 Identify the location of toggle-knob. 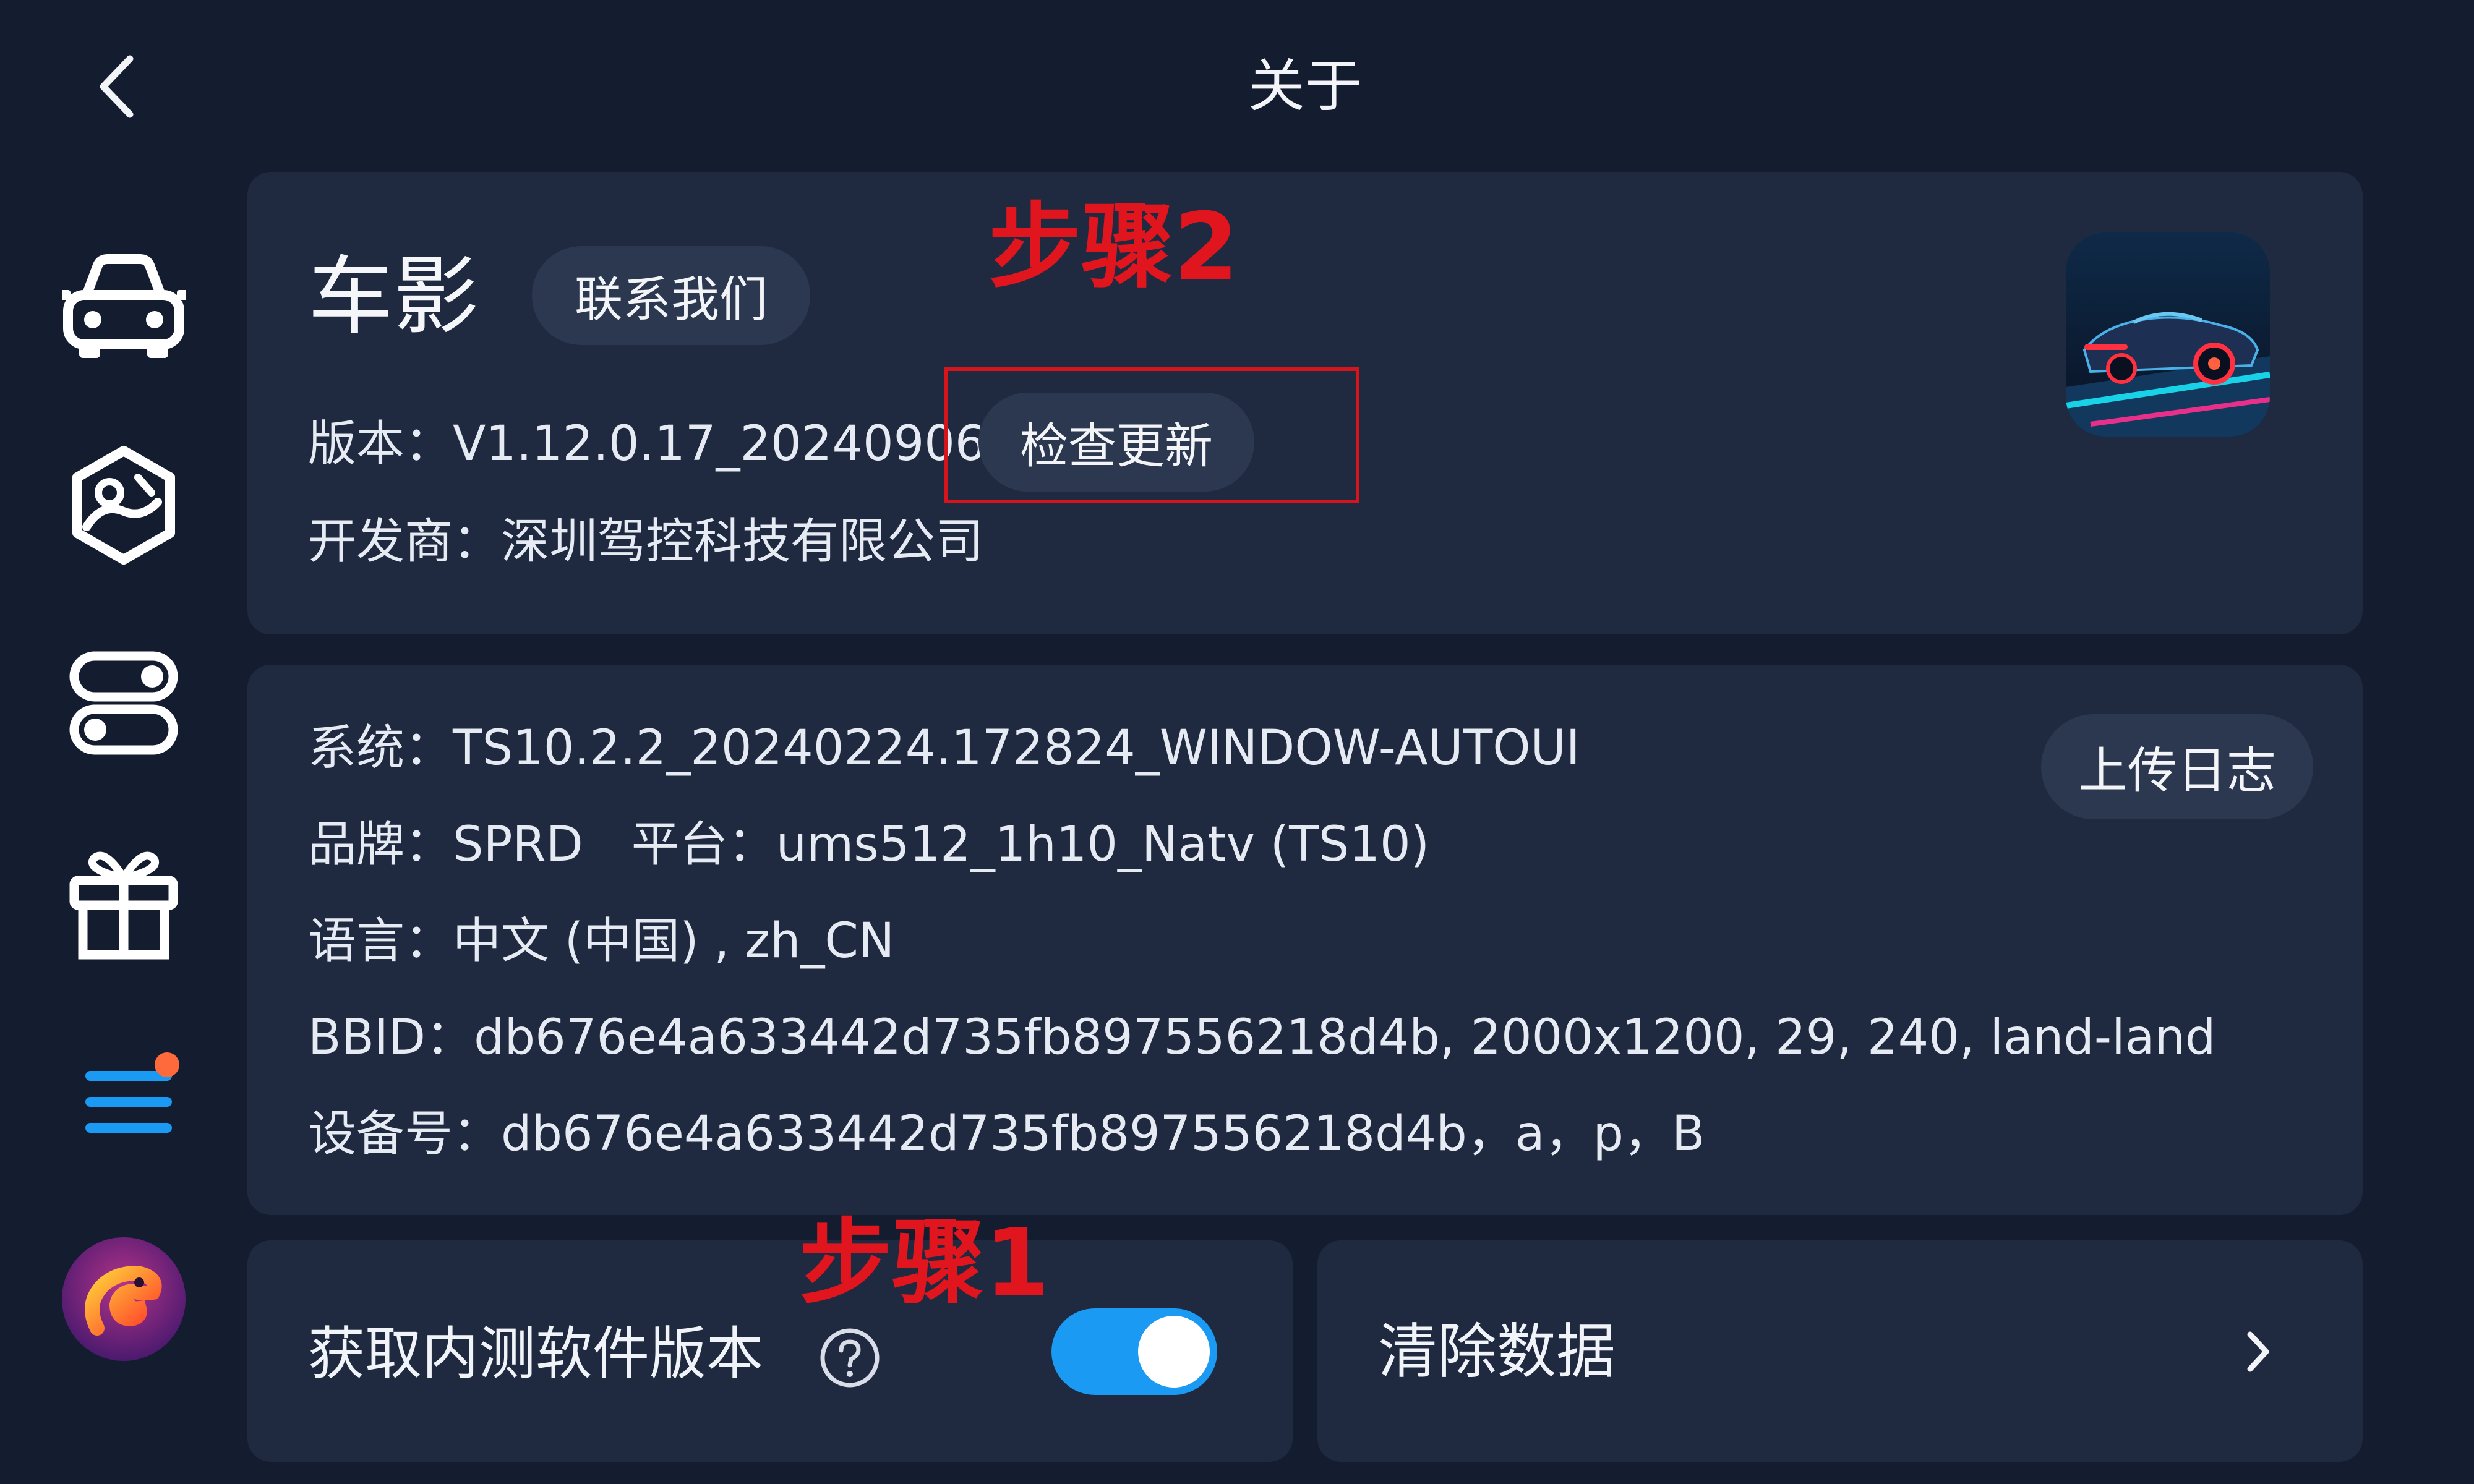
(1174, 1352).